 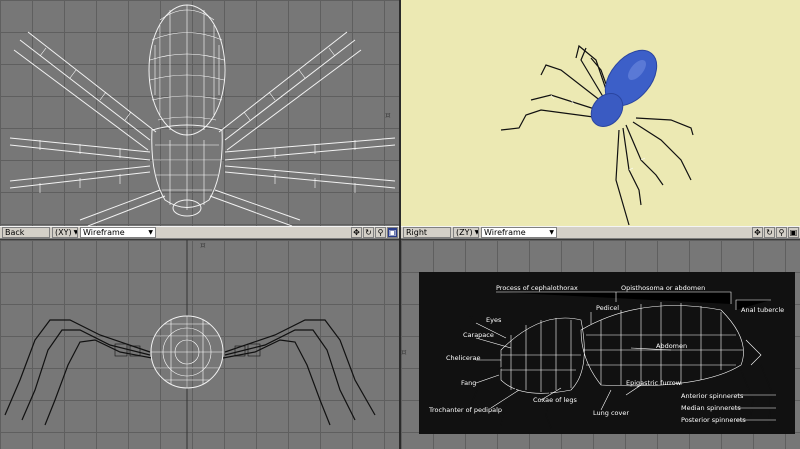 I want to click on ref-label-fang: Fang, so click(x=468, y=383).